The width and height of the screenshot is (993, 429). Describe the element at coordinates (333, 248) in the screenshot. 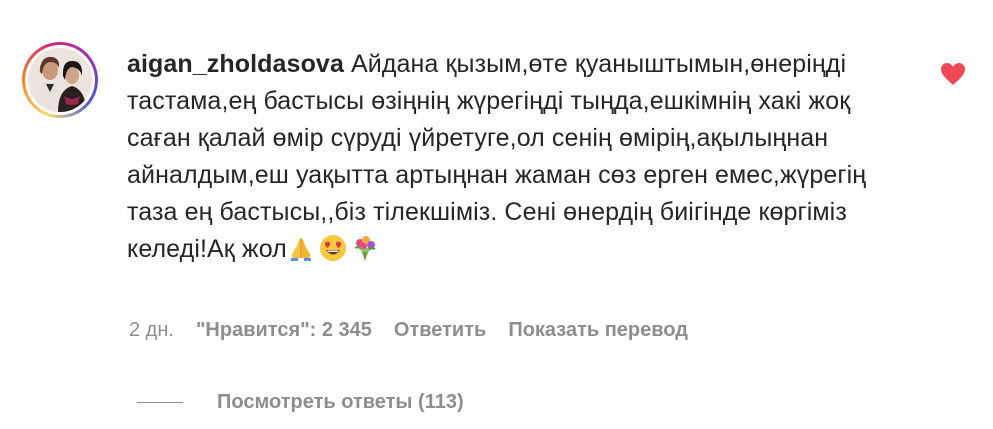

I see `heart-eyes-face-icon` at that location.